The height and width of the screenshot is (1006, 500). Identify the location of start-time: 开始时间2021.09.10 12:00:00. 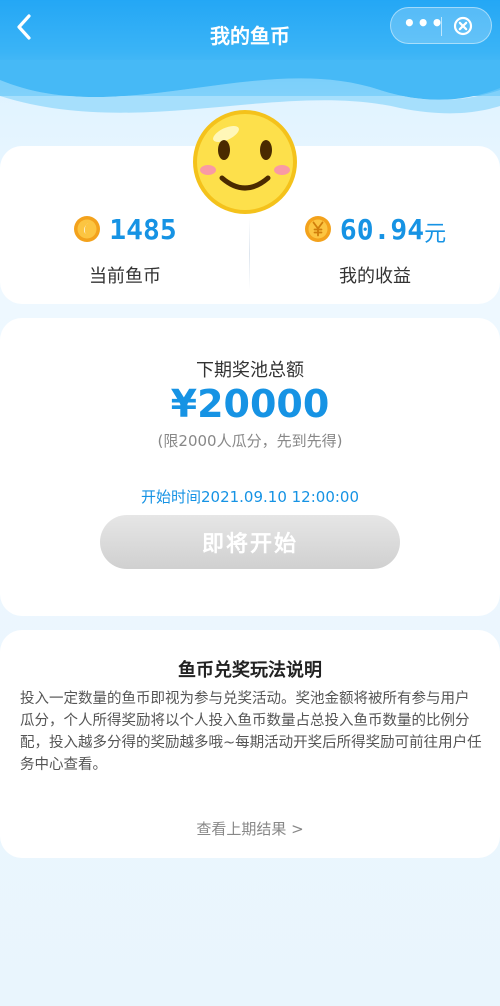
(250, 497).